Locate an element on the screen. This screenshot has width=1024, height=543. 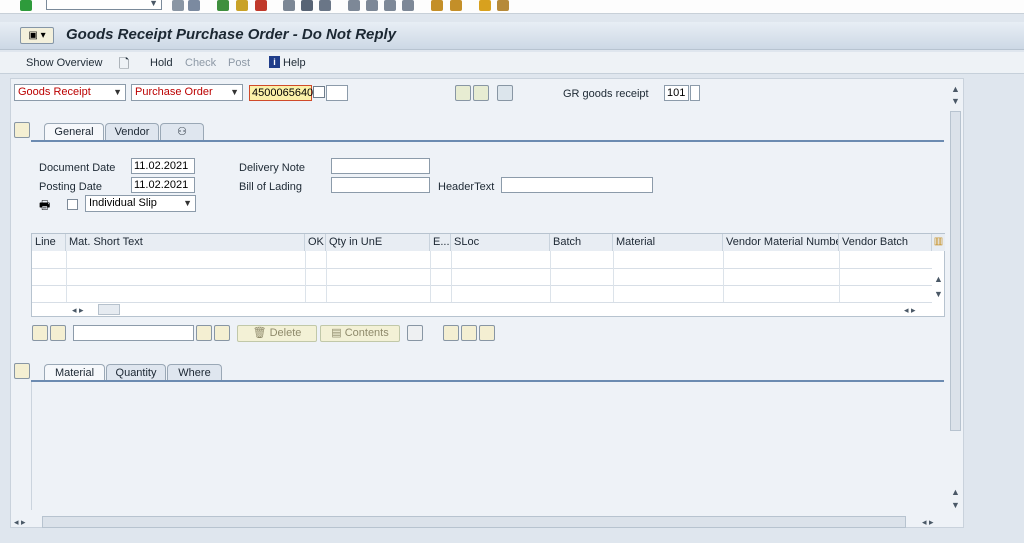
cancel-icon is located at coordinates (242, 5).